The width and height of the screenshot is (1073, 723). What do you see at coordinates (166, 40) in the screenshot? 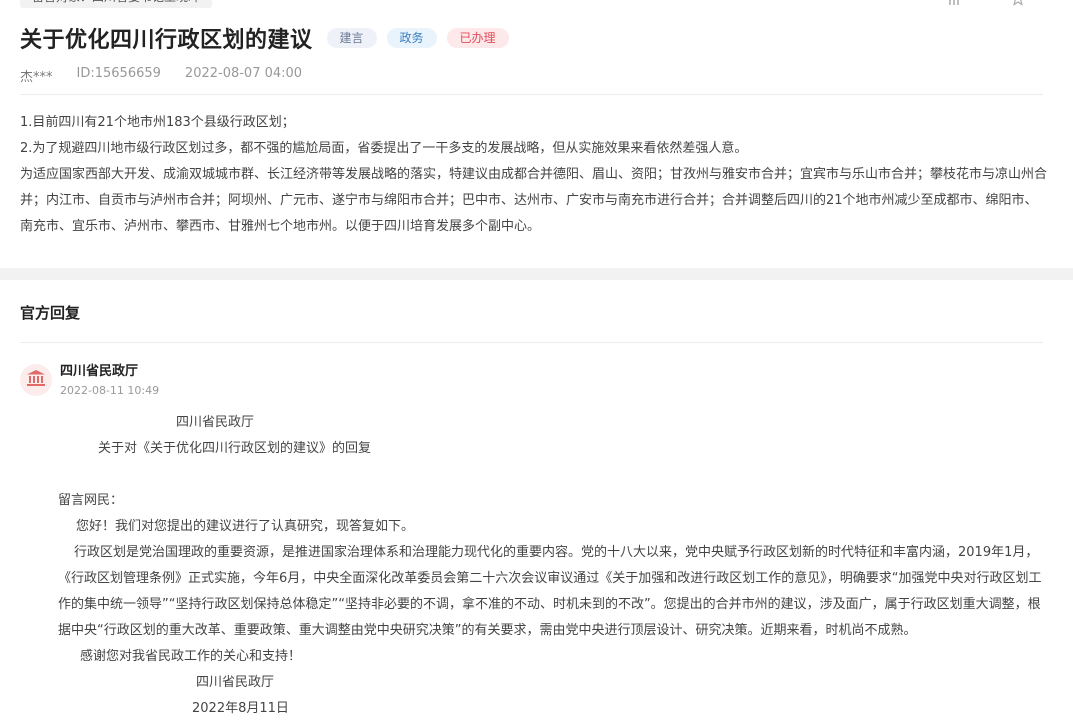
I see `page-title: 关于优化四川行政区划的建议` at bounding box center [166, 40].